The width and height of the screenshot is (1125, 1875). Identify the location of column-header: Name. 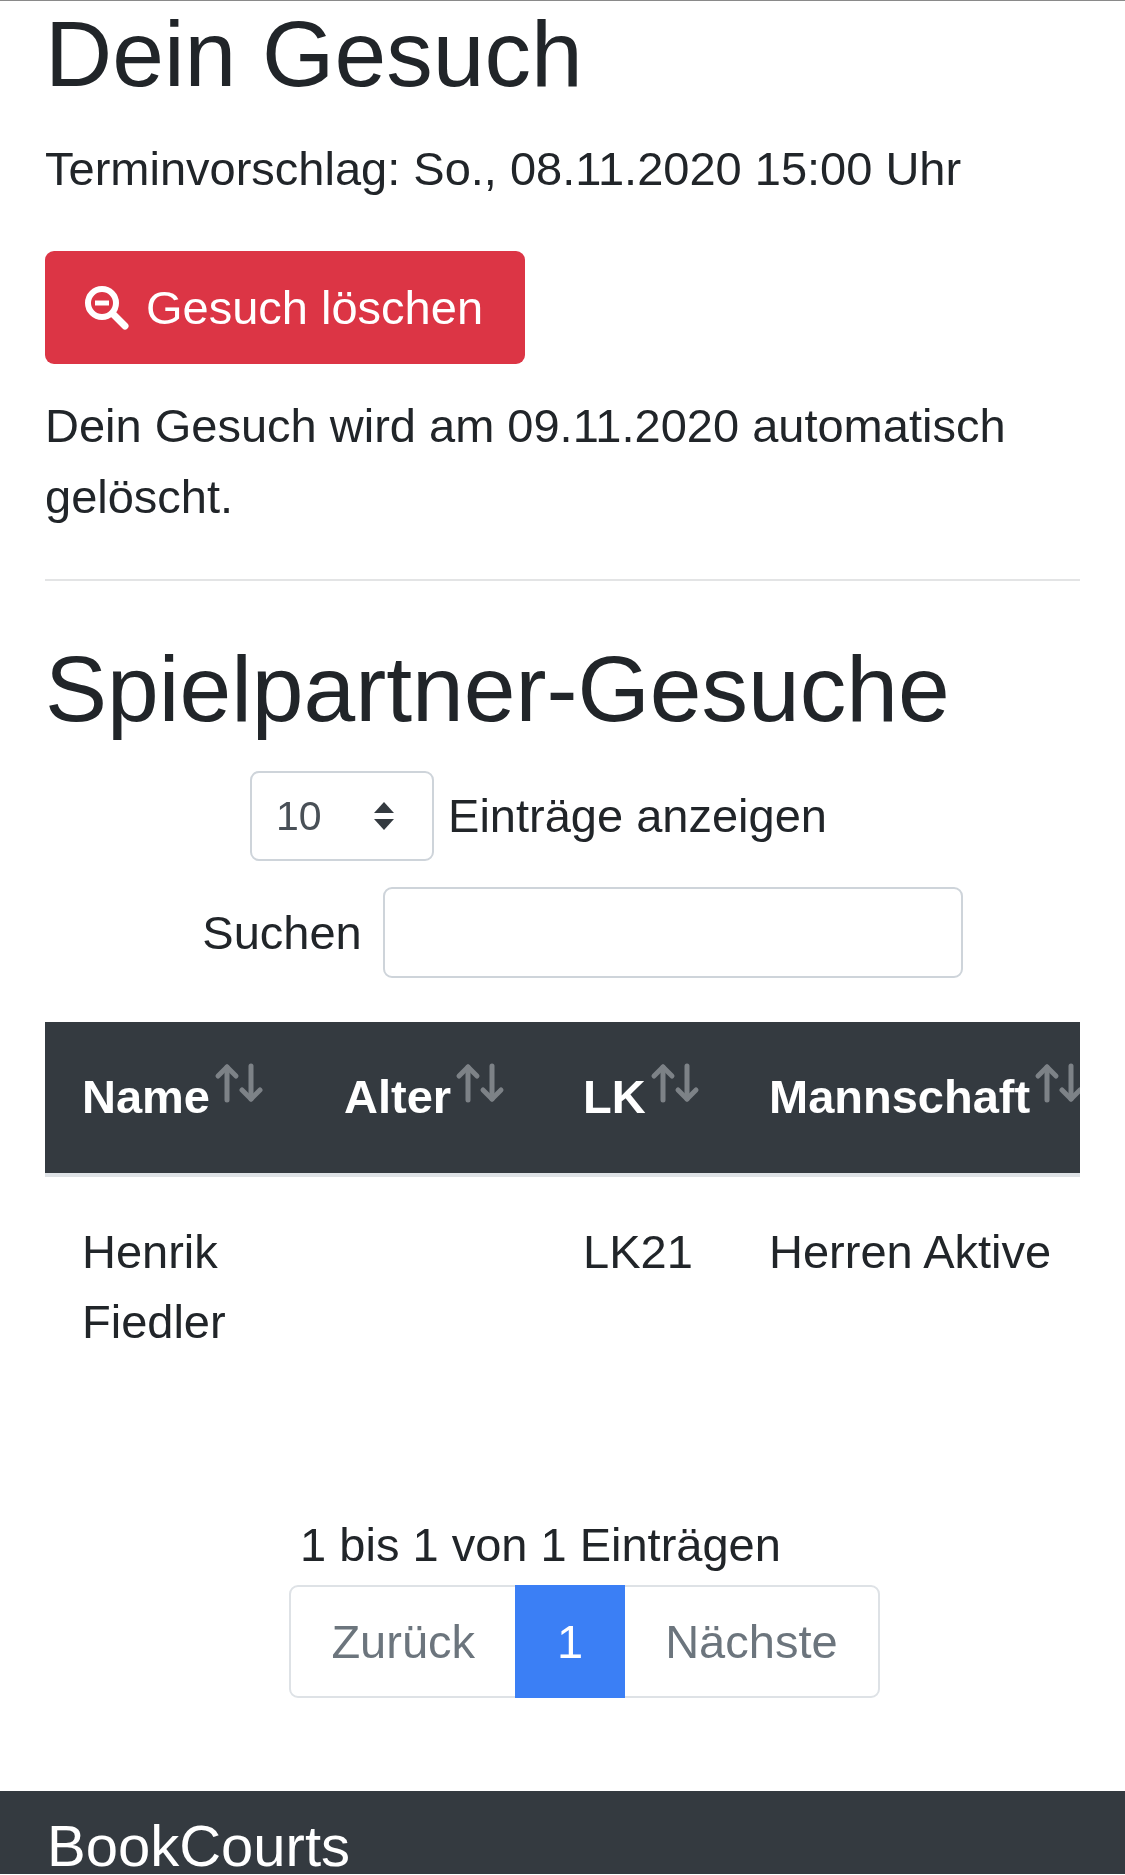
(176, 1098).